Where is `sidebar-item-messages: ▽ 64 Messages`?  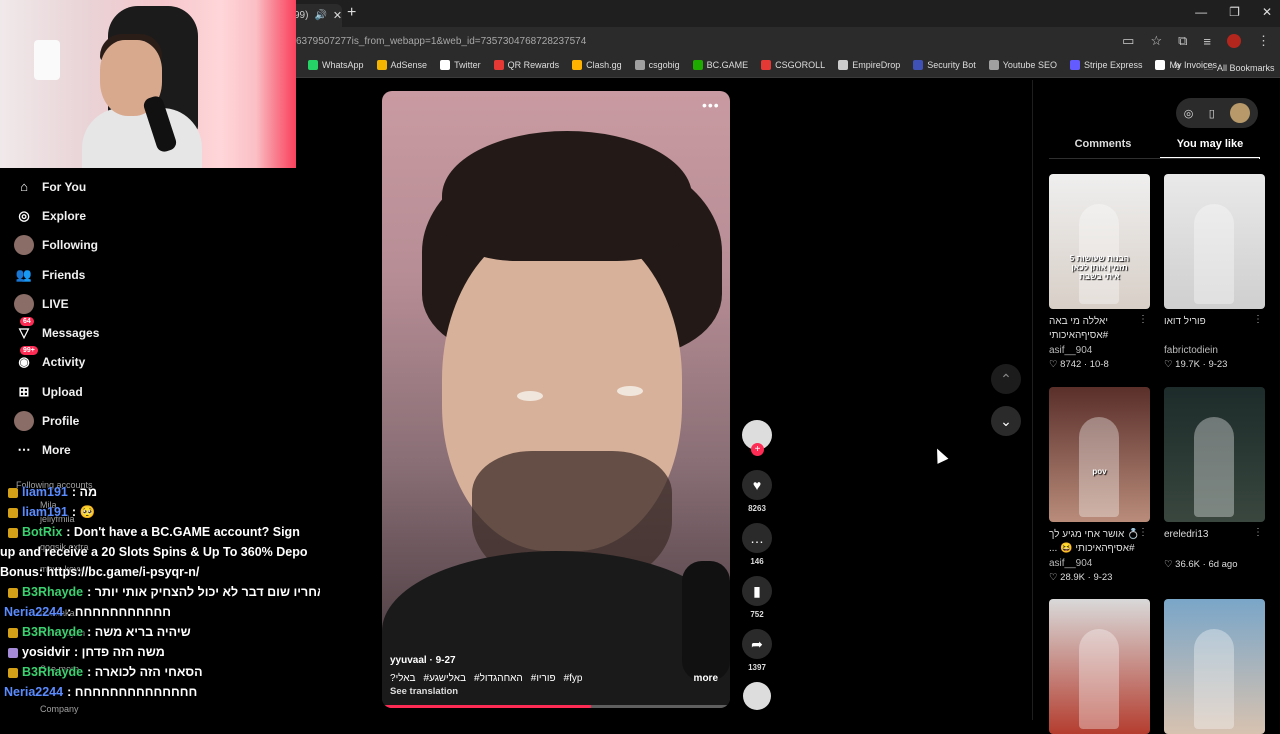 sidebar-item-messages: ▽ 64 Messages is located at coordinates (144, 332).